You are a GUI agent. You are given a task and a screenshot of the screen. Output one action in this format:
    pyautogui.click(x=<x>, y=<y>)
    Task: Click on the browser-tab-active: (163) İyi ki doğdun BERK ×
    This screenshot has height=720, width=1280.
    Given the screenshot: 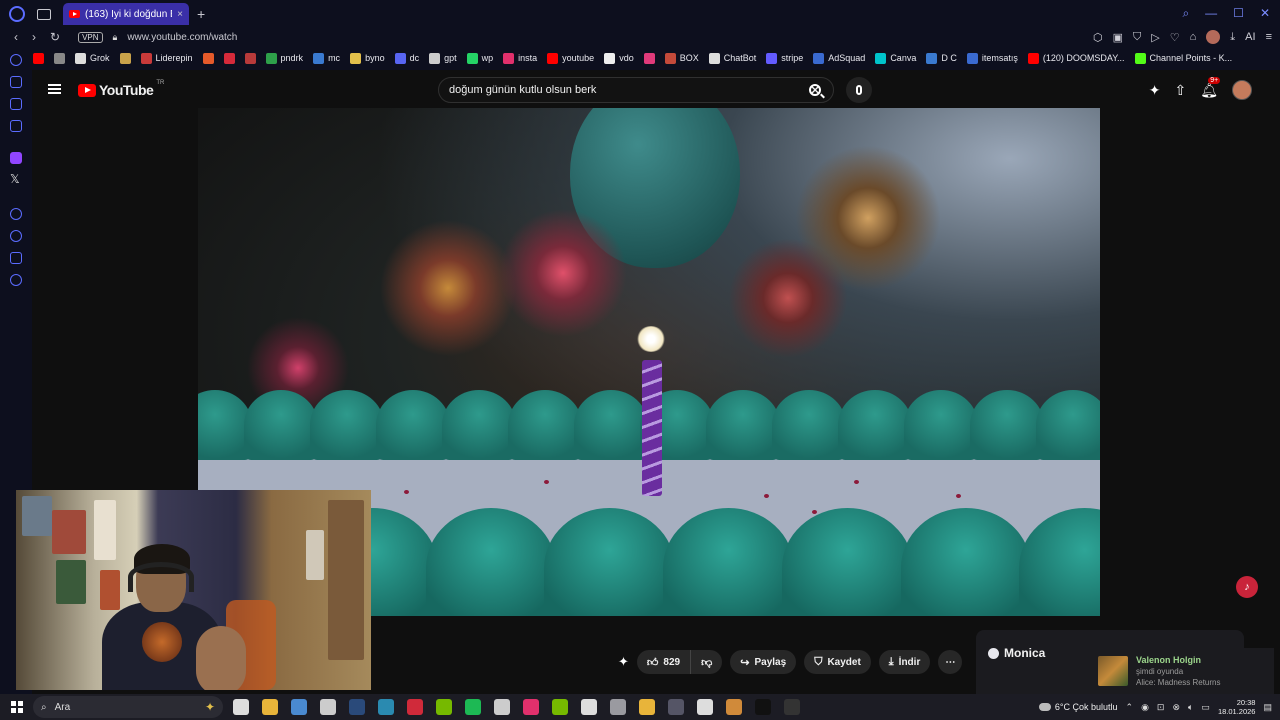 What is the action you would take?
    pyautogui.click(x=126, y=14)
    